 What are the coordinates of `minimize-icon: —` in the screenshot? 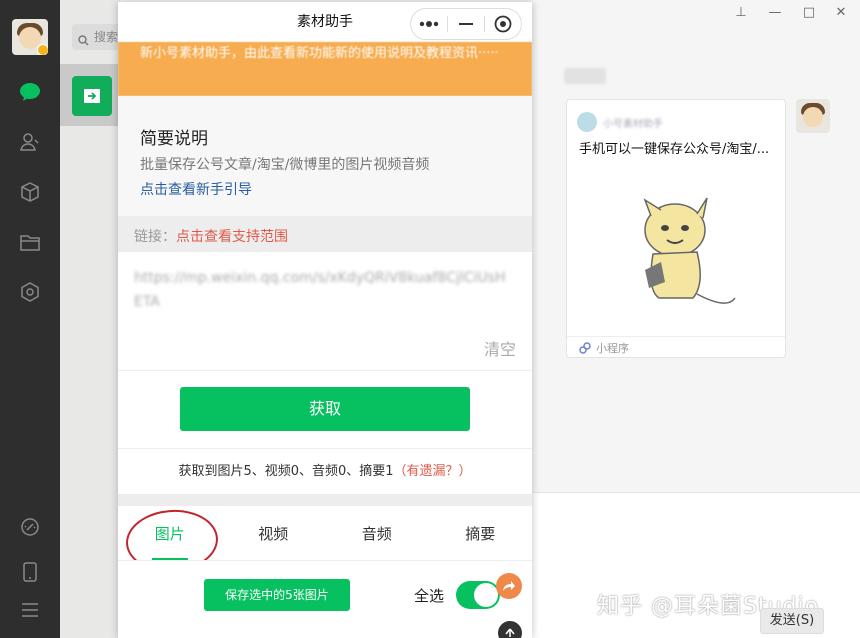 It's located at (775, 13).